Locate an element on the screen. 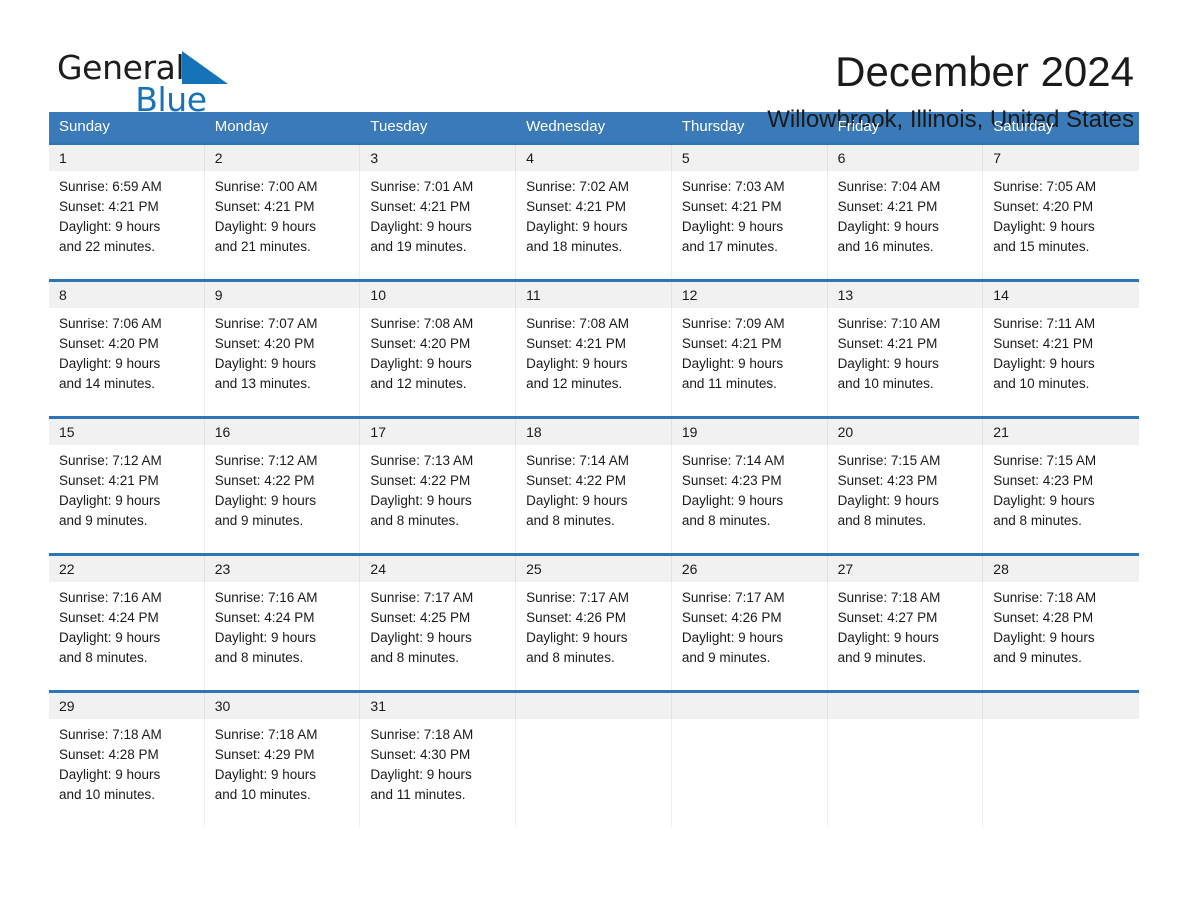 The image size is (1188, 918). sunrise-text: Sunrise: 7:15 AM is located at coordinates (1045, 460).